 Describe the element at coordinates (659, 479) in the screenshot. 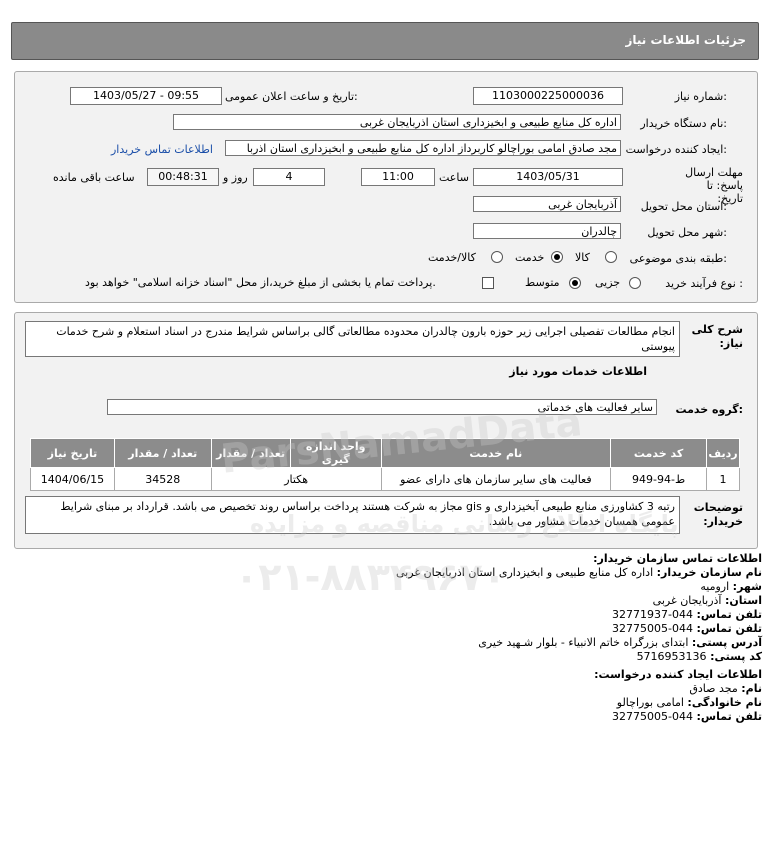

I see `cell-service-code: ط-94-949` at that location.